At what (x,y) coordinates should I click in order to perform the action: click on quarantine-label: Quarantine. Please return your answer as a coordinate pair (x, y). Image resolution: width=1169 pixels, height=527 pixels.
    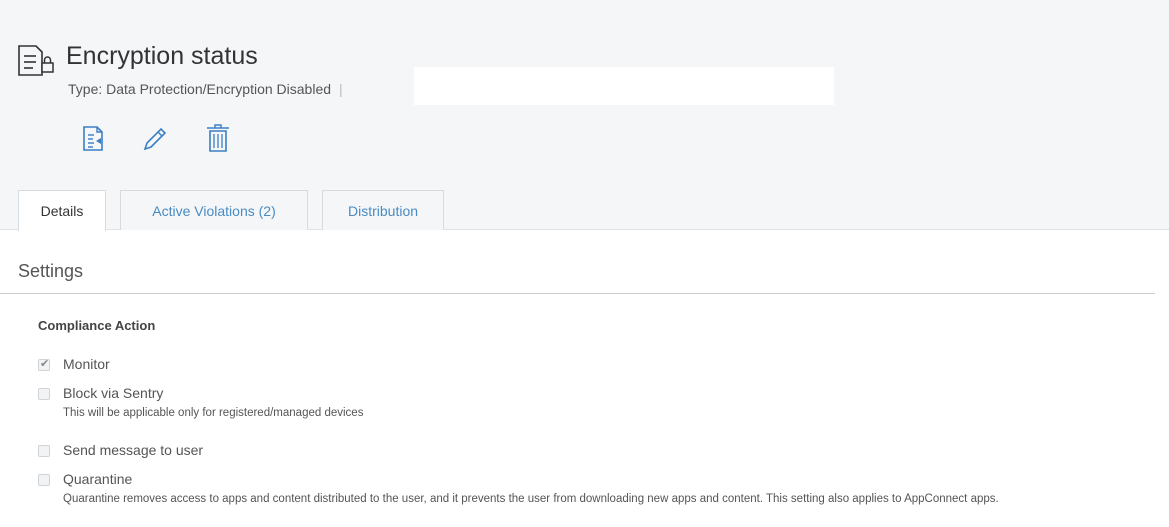
    Looking at the image, I should click on (98, 479).